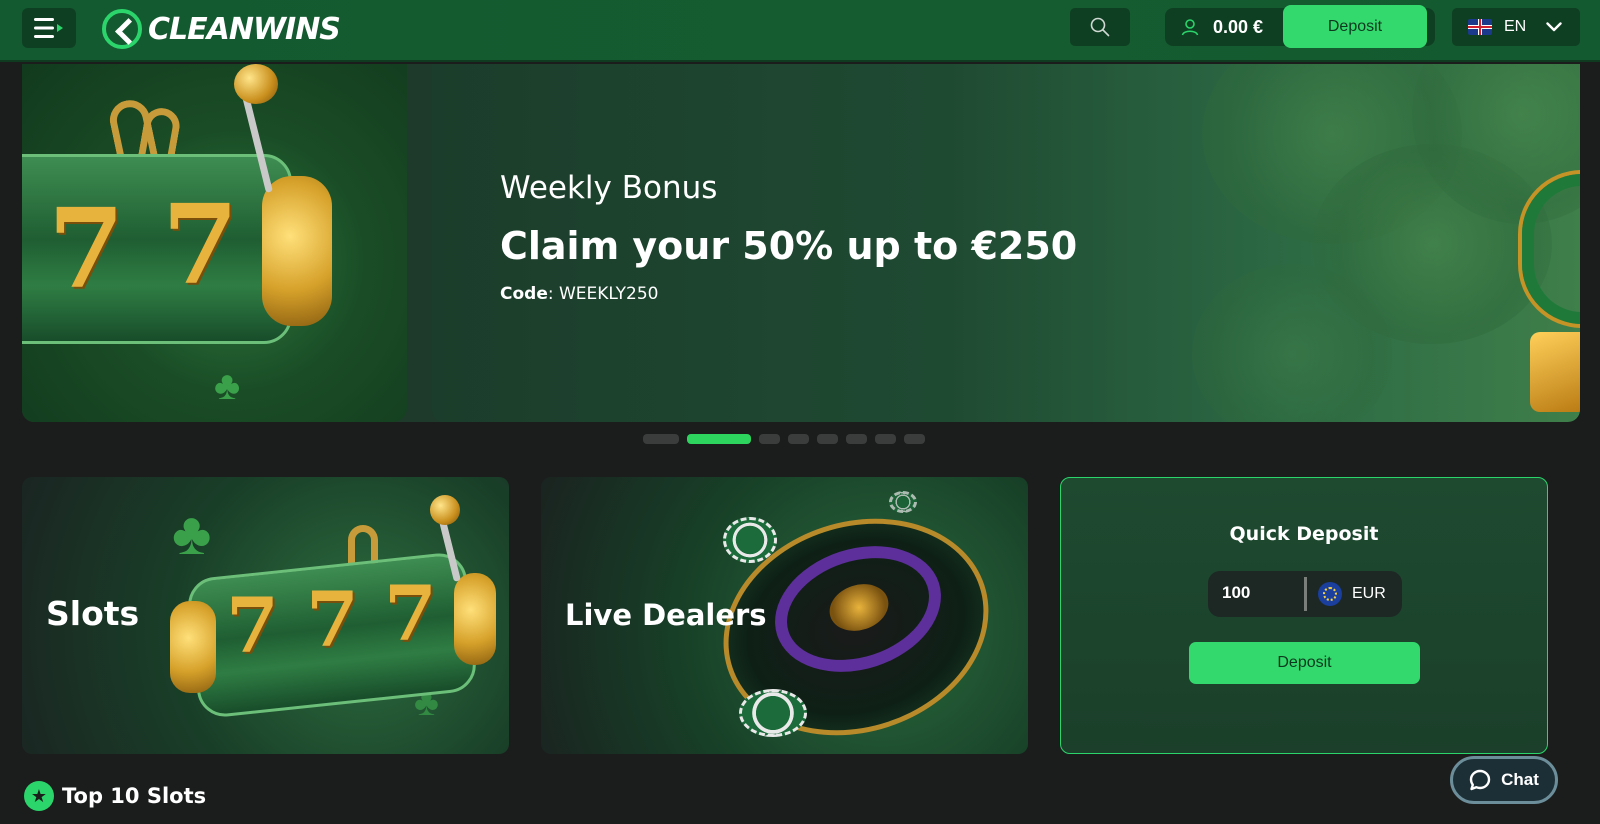 This screenshot has height=824, width=1600. Describe the element at coordinates (1520, 779) in the screenshot. I see `chat-label: Chat` at that location.